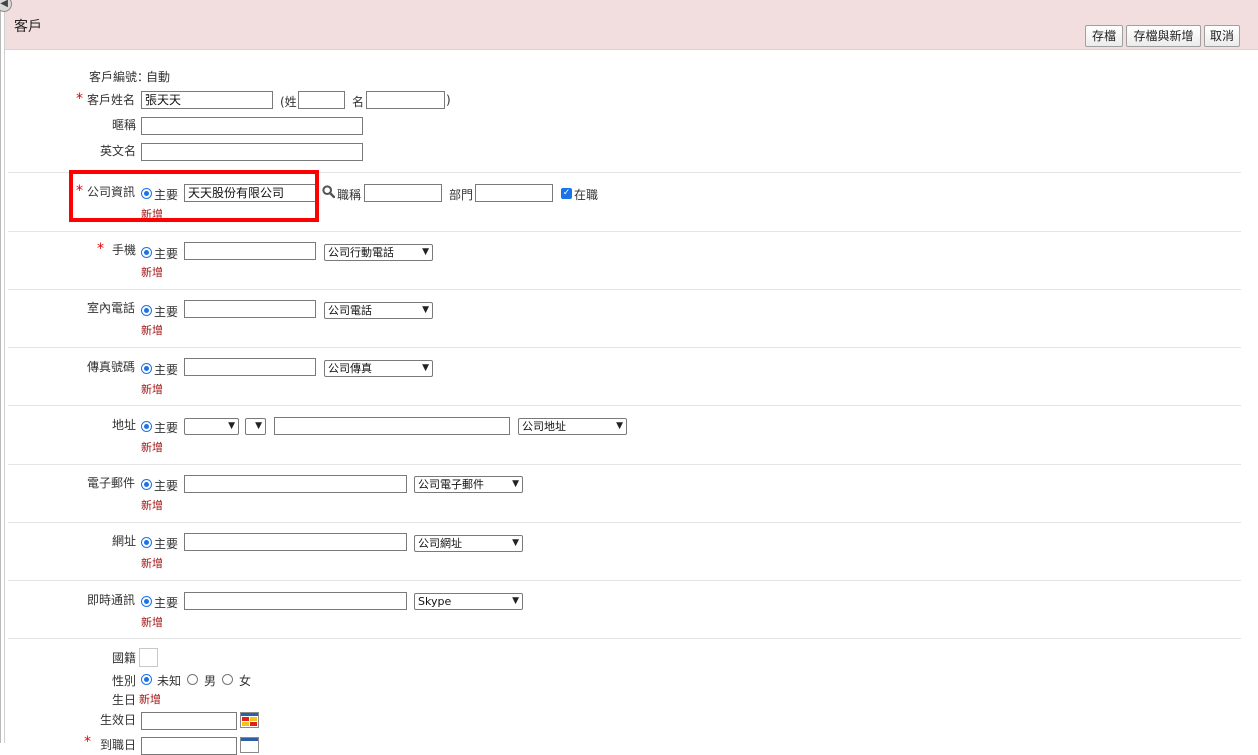 This screenshot has width=1258, height=755. I want to click on website-primary-radio, so click(146, 542).